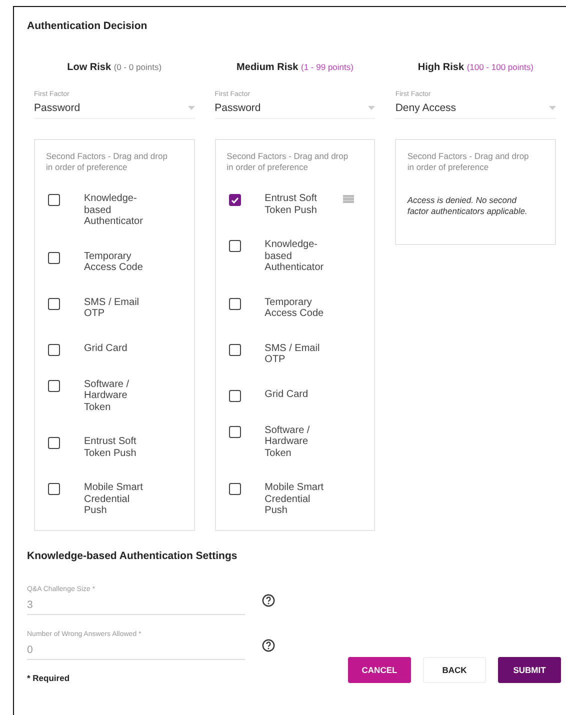  I want to click on risk-level-title: Low Risk (0 - 0 points), so click(114, 67).